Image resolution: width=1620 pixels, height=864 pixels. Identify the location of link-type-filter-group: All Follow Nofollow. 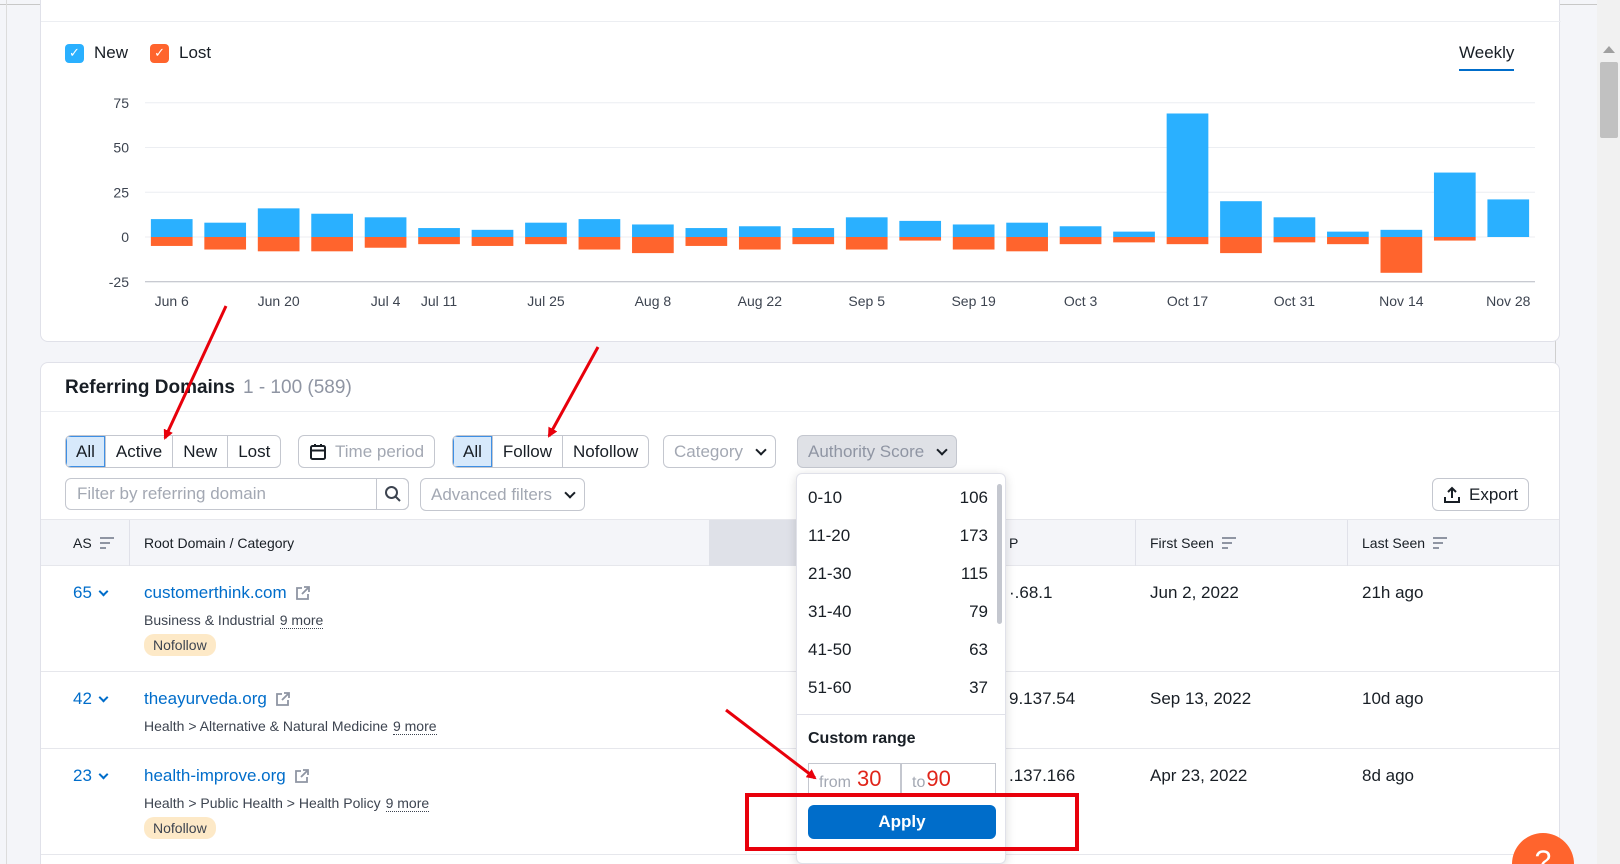
(551, 451).